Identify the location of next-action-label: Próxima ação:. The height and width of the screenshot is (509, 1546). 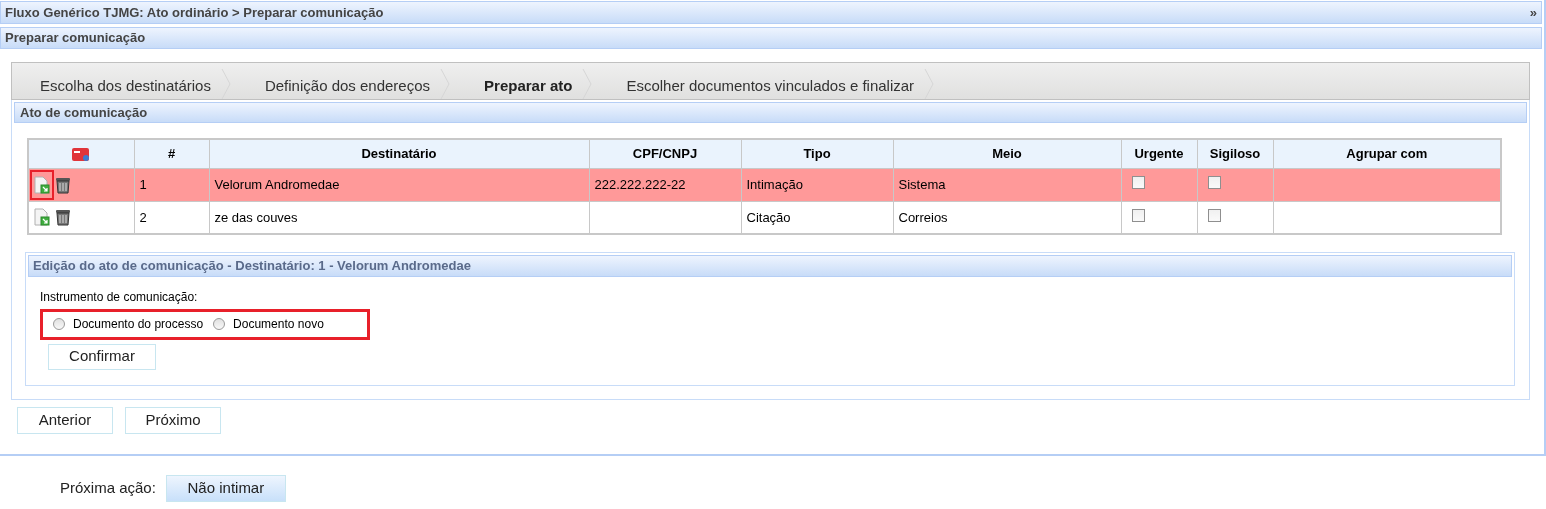
(108, 488).